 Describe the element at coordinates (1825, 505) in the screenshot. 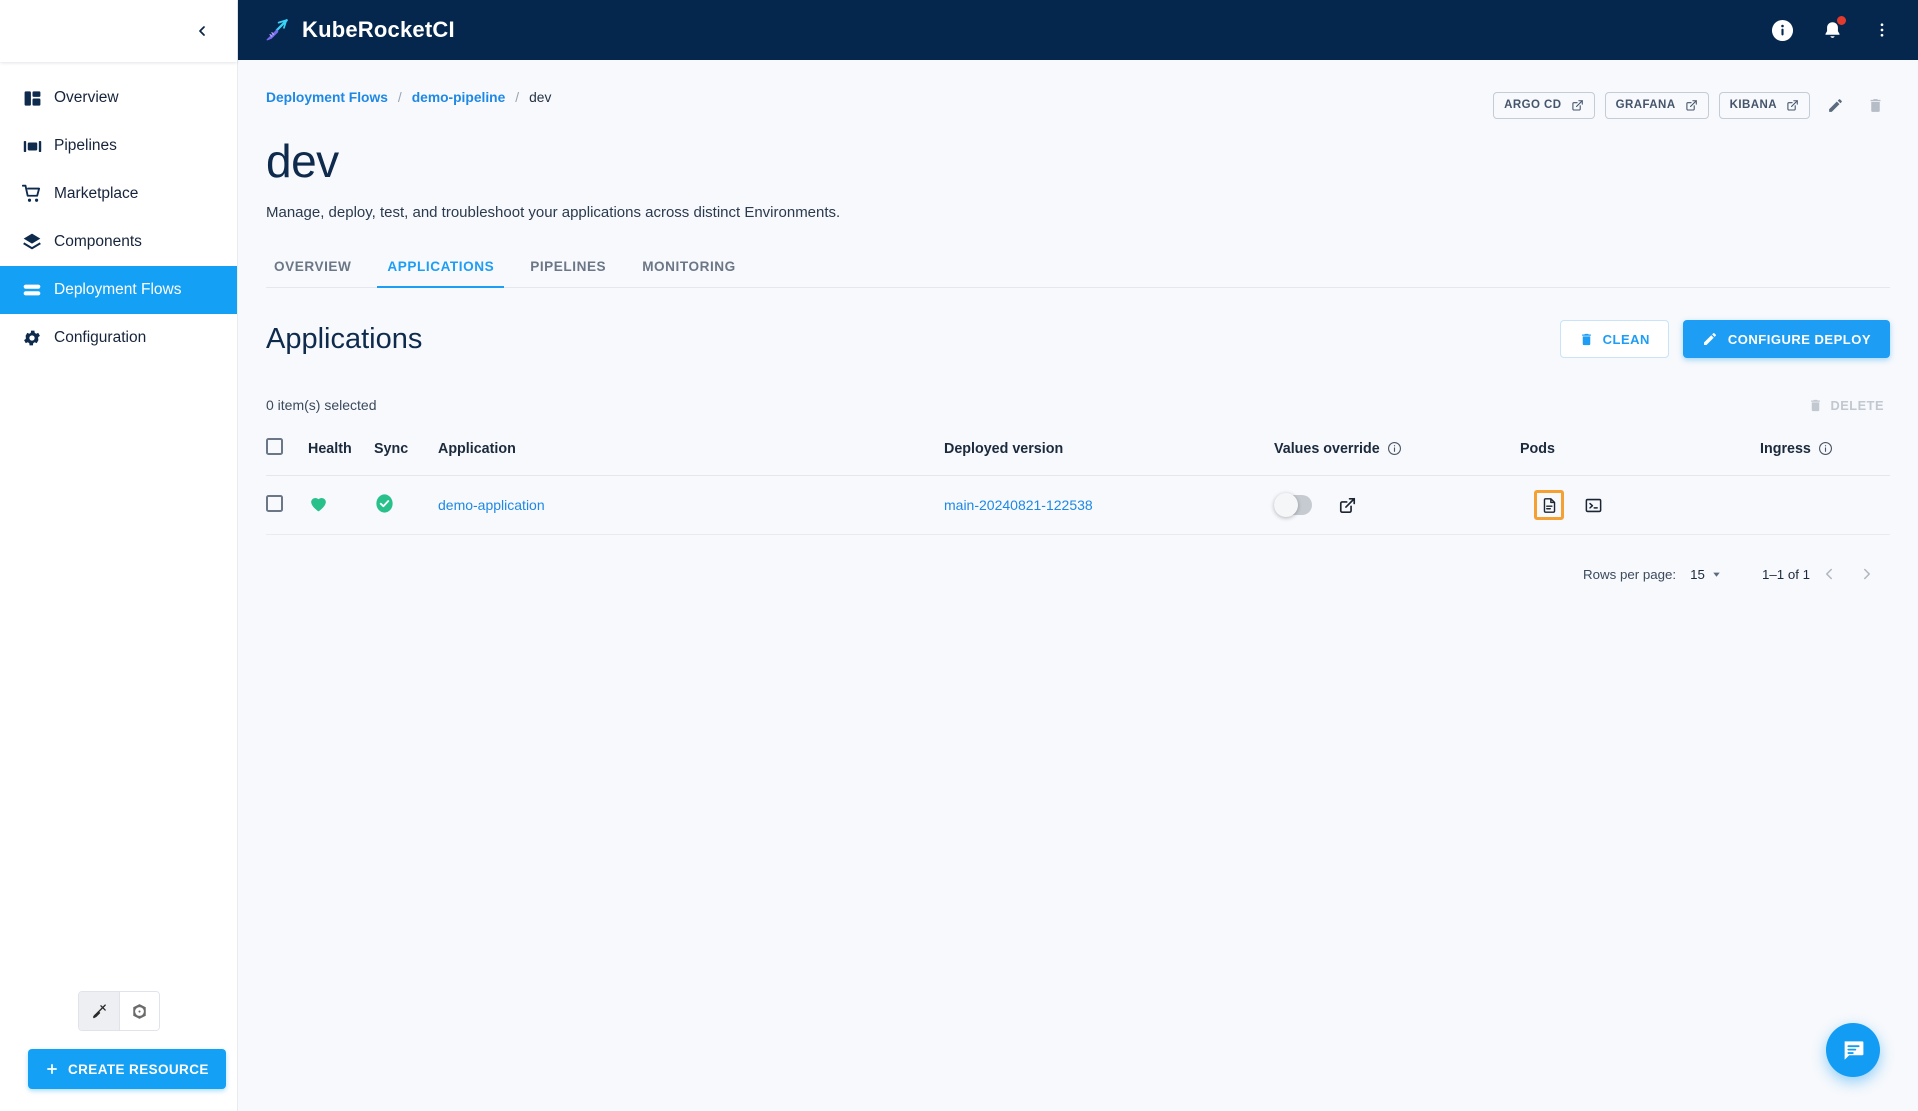

I see `row-ingress-cell` at that location.